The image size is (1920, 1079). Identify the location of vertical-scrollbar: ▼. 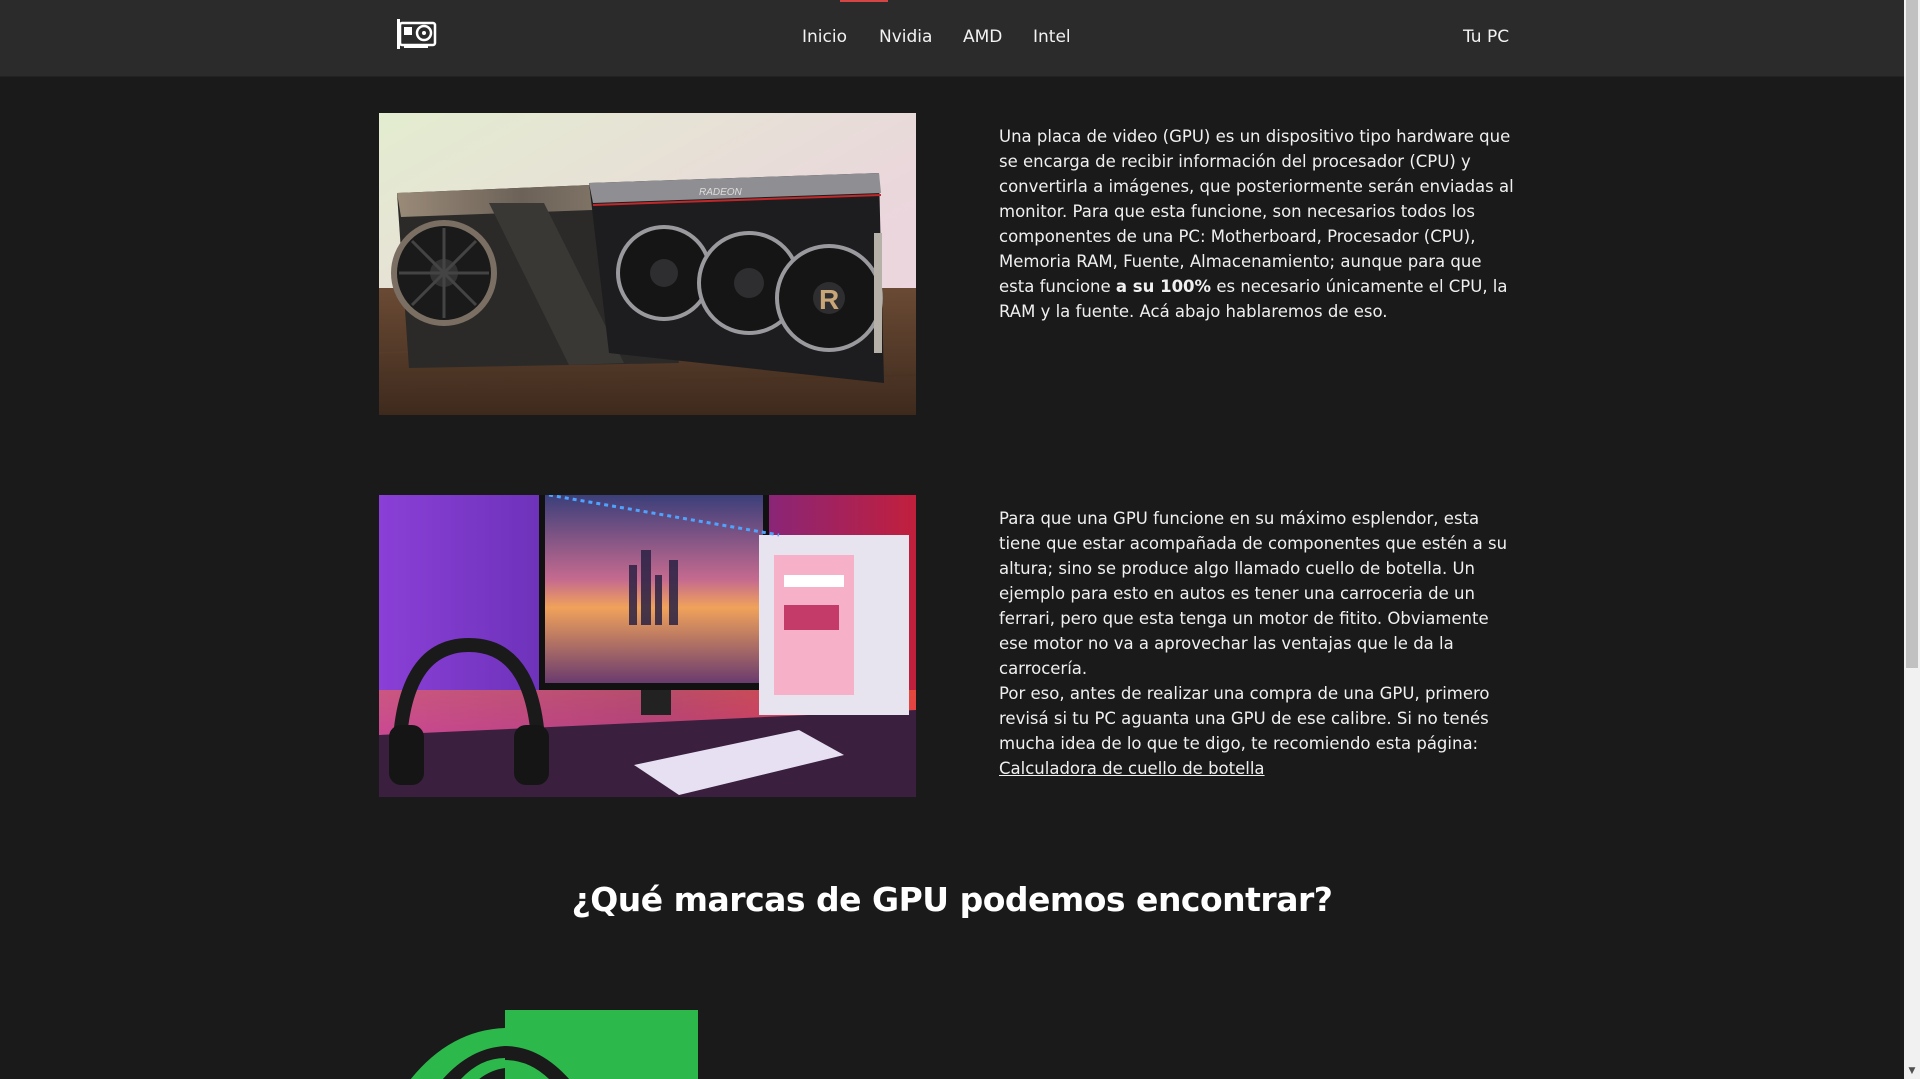
(1912, 539).